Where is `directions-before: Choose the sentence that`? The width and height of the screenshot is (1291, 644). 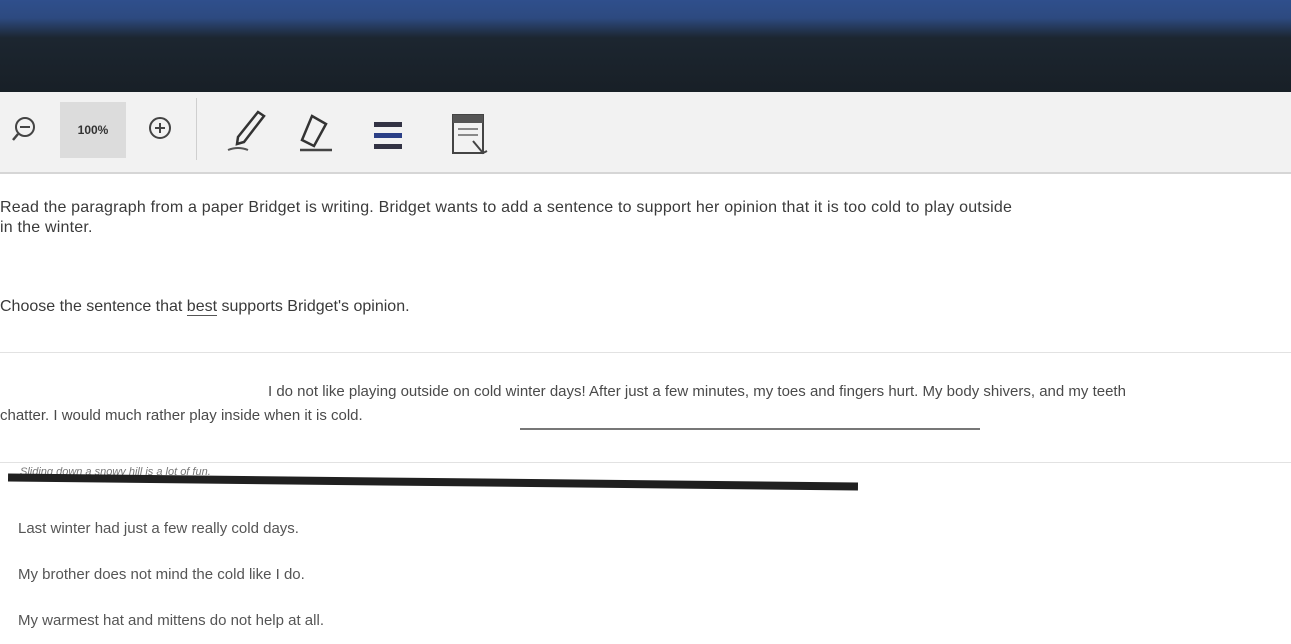 directions-before: Choose the sentence that is located at coordinates (93, 306).